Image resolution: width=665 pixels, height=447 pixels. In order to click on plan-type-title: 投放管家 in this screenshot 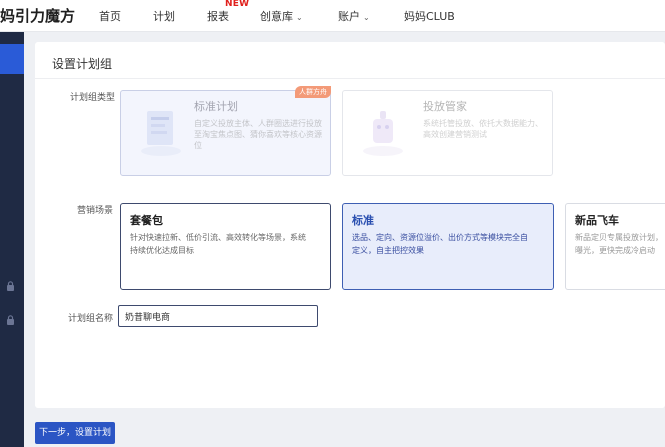, I will do `click(445, 106)`.